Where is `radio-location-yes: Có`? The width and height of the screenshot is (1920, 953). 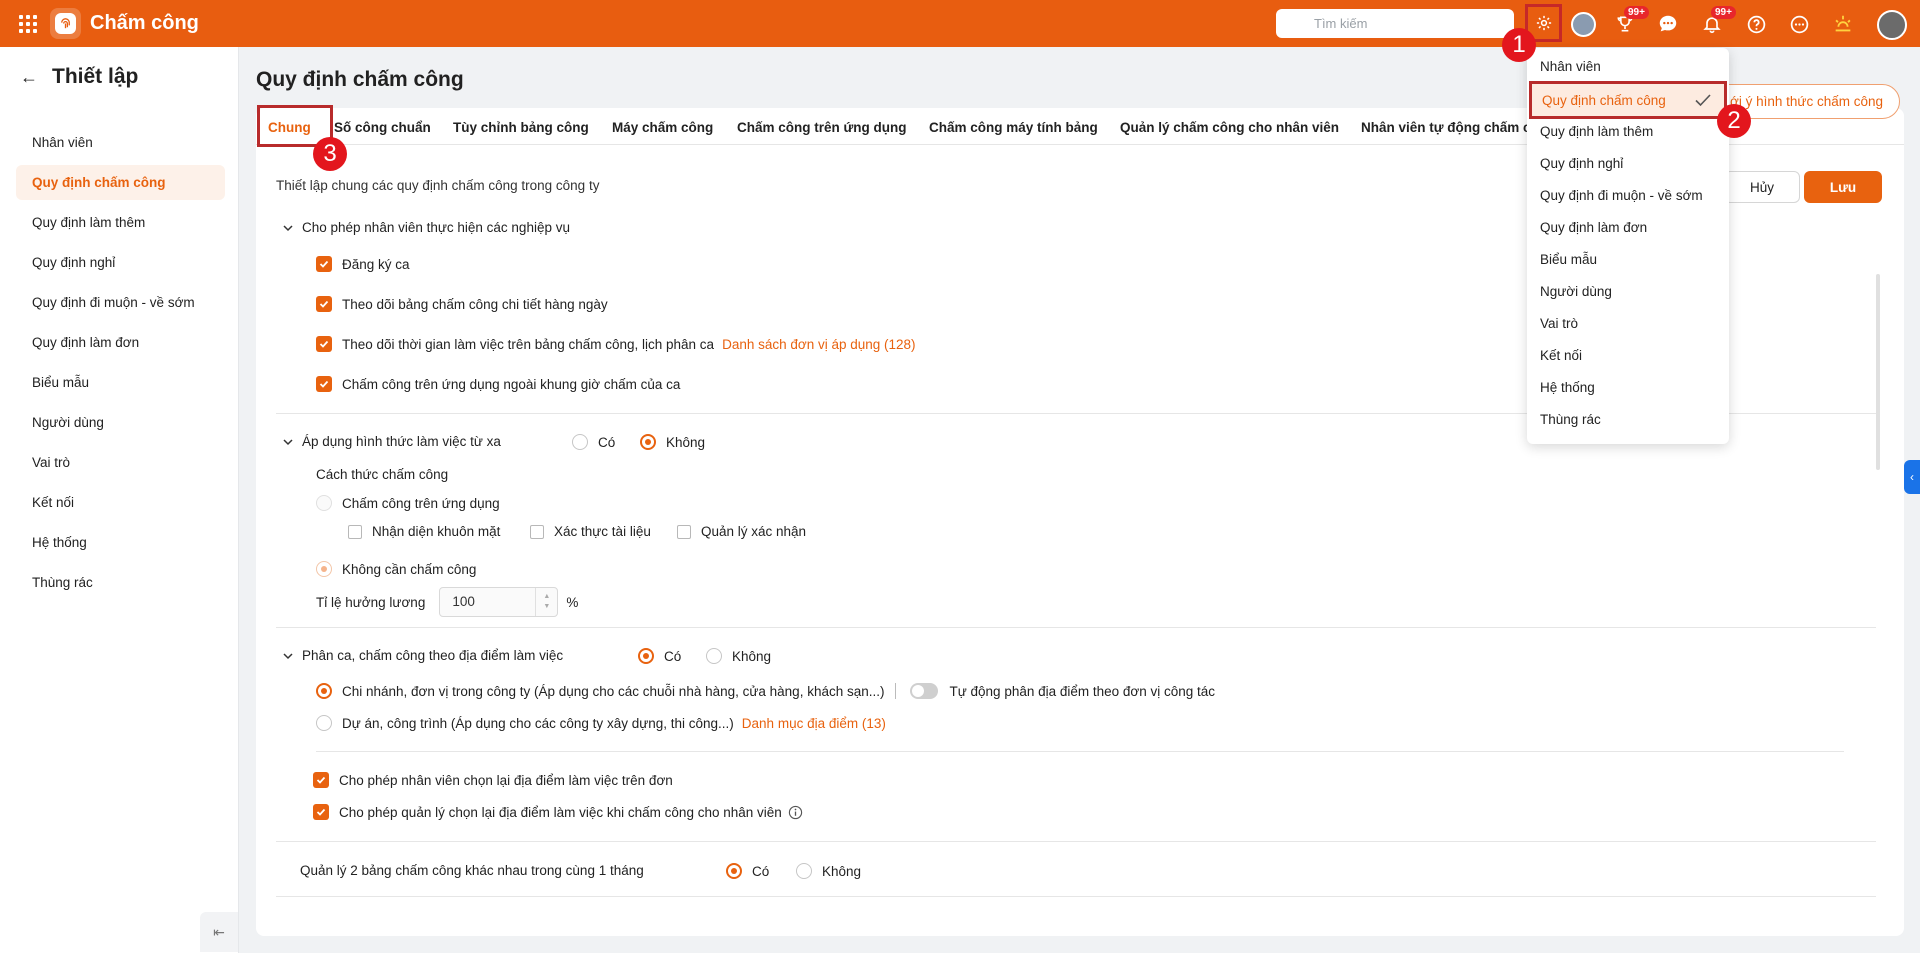
radio-location-yes: Có is located at coordinates (659, 656).